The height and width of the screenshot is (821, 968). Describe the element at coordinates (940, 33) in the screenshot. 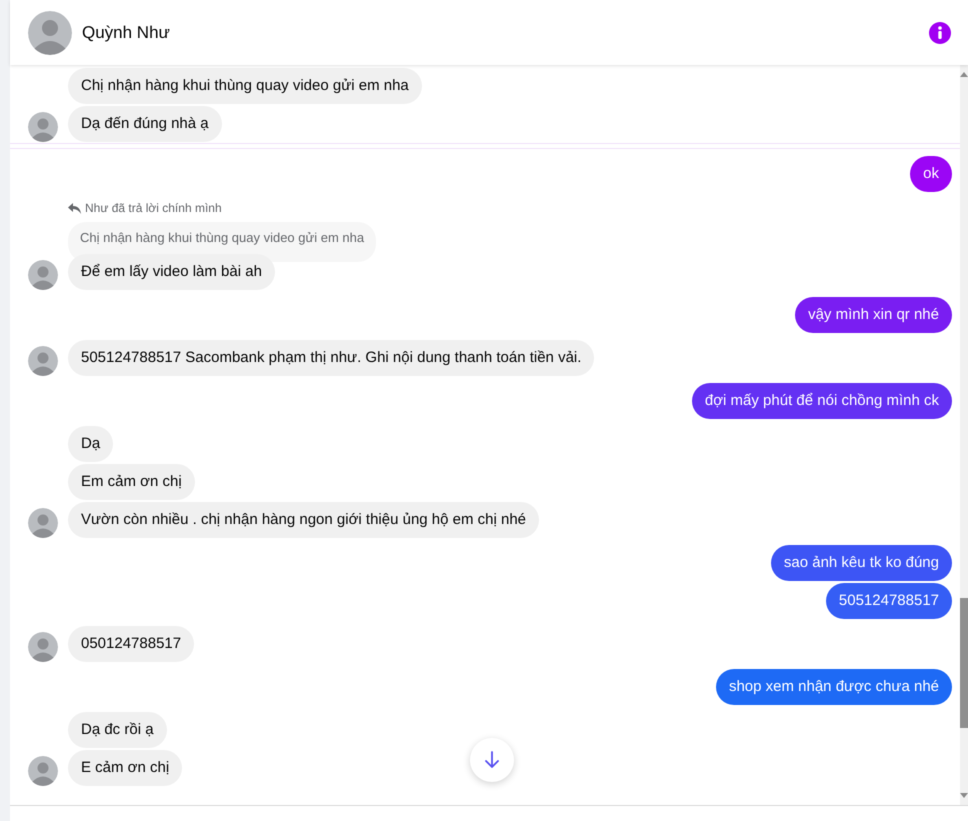

I see `info-icon` at that location.